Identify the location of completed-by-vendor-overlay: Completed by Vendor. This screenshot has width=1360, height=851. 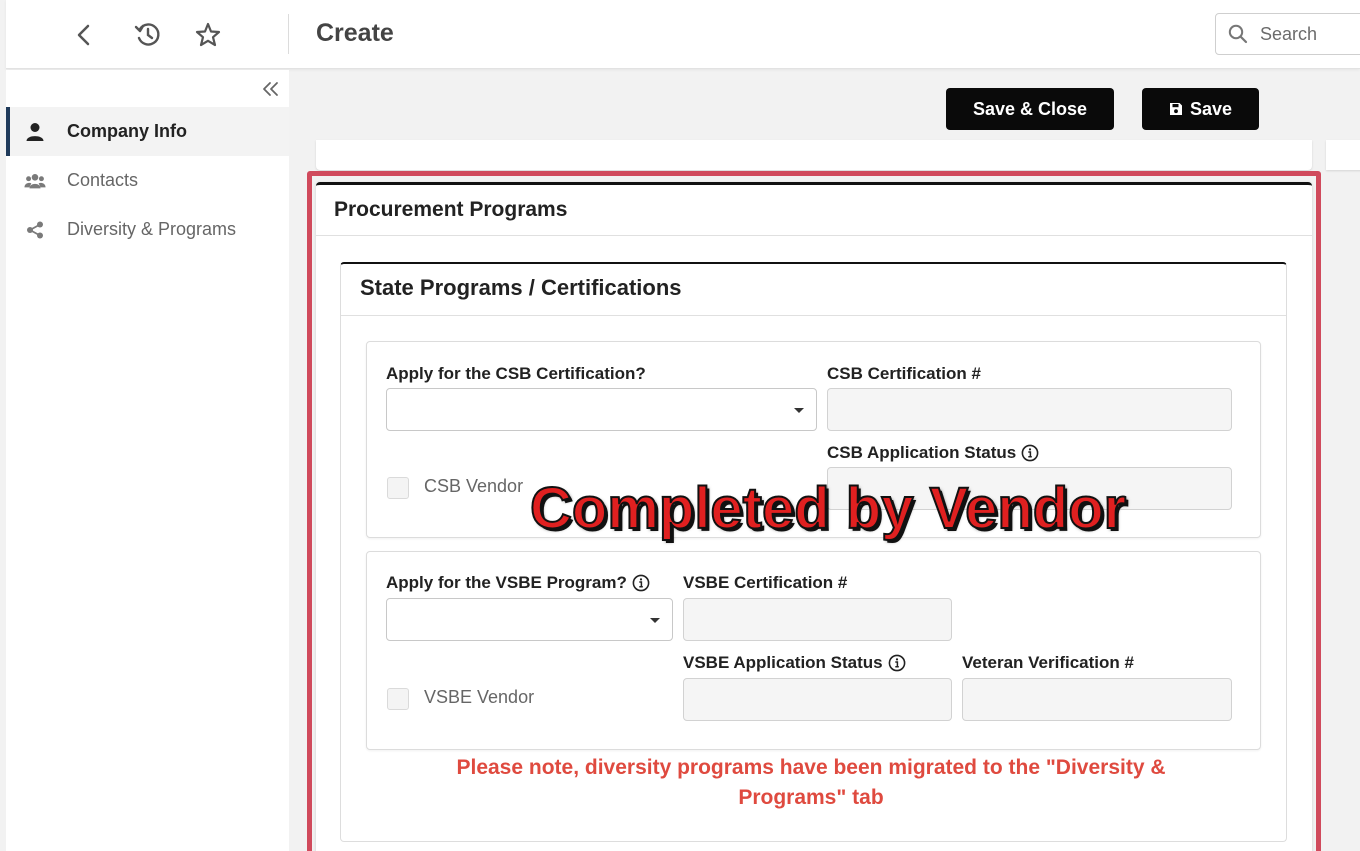
(828, 508).